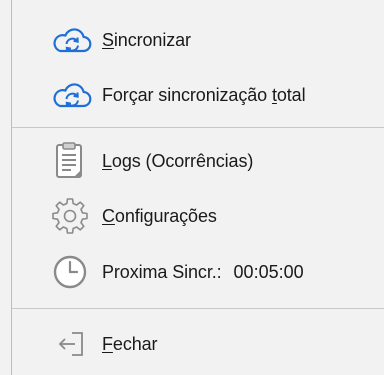 Image resolution: width=384 pixels, height=375 pixels. I want to click on clipboard-icon, so click(72, 161).